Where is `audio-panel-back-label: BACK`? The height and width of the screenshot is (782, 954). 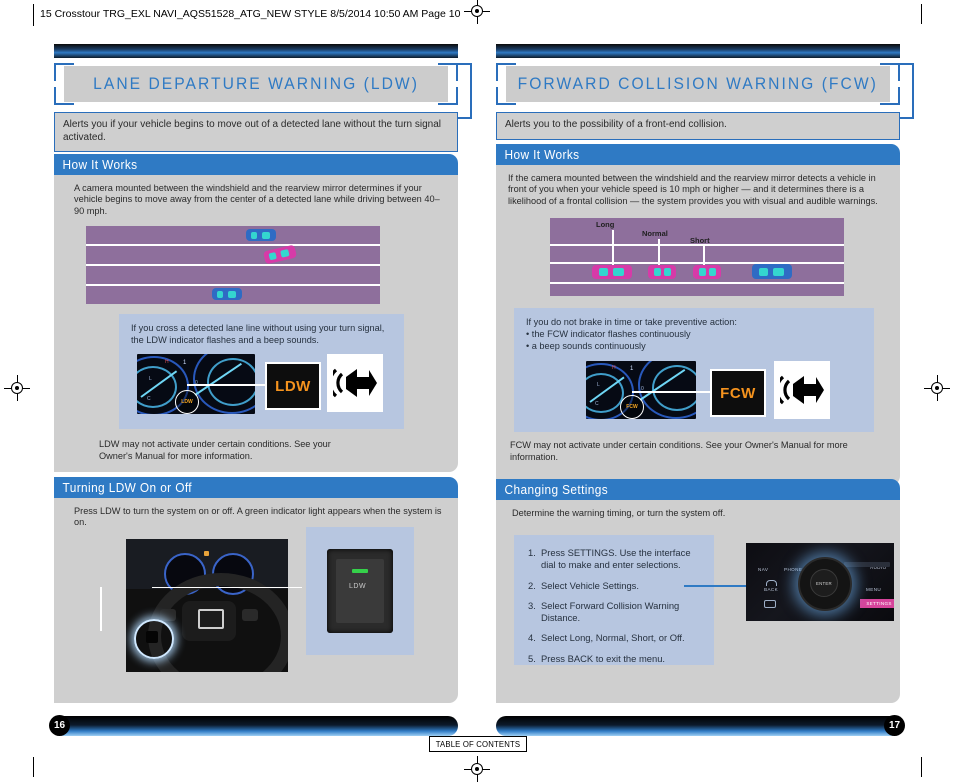
audio-panel-back-label: BACK is located at coordinates (771, 589).